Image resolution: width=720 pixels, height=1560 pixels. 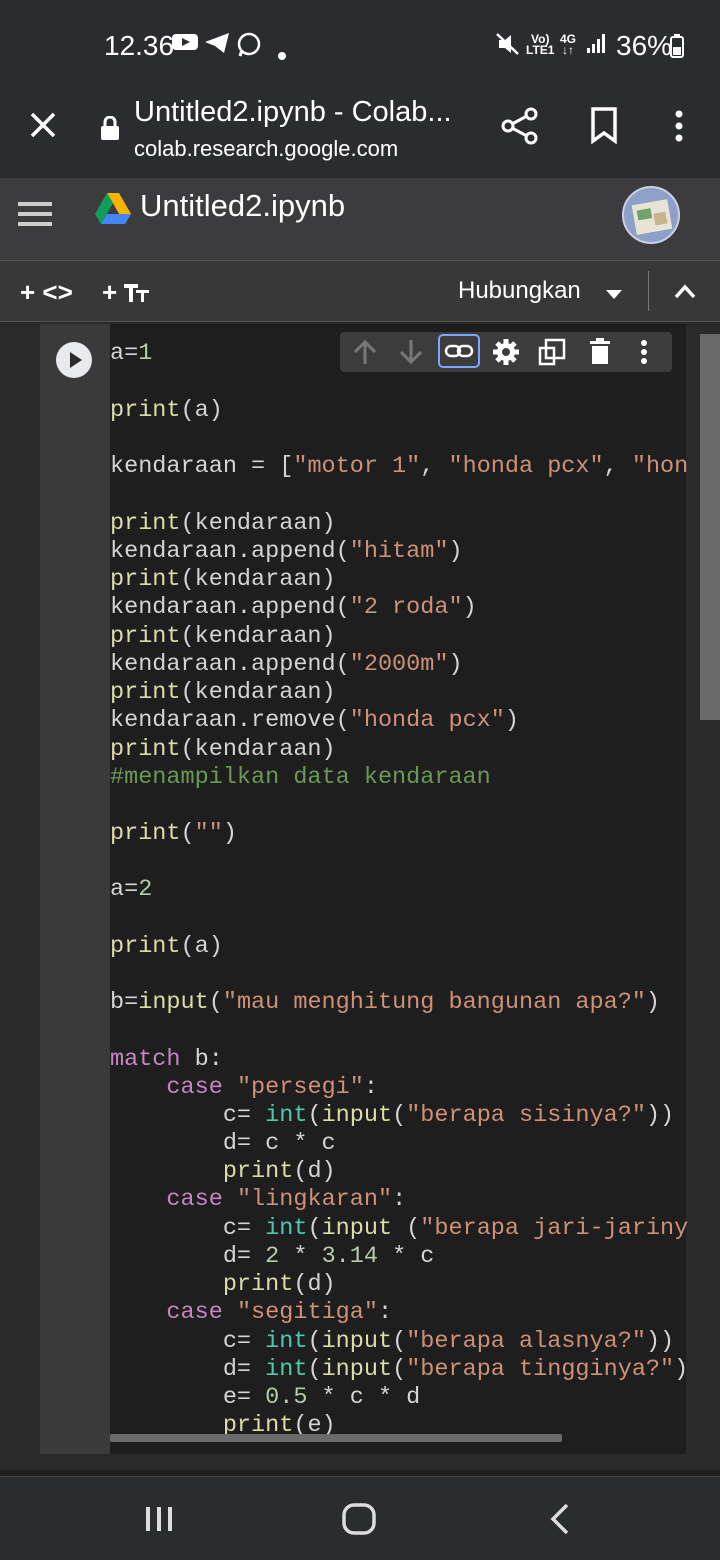 I want to click on link-icon, so click(x=459, y=353).